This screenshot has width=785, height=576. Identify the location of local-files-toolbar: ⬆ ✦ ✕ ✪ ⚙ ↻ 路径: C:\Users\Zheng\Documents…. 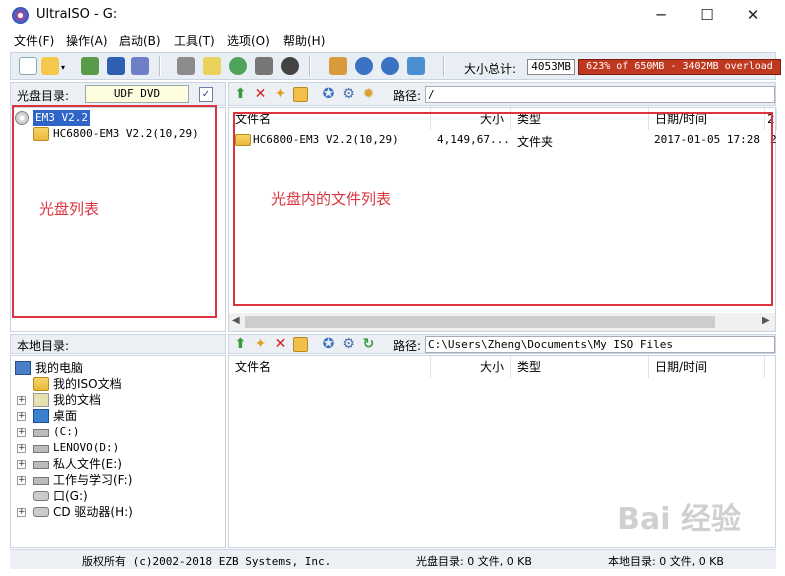
(502, 344).